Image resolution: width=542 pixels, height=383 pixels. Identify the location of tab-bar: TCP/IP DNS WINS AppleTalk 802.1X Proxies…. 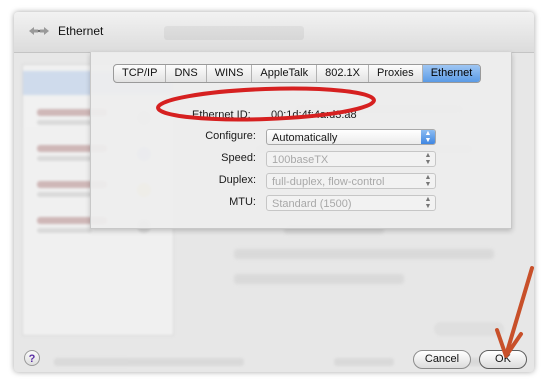
(297, 73).